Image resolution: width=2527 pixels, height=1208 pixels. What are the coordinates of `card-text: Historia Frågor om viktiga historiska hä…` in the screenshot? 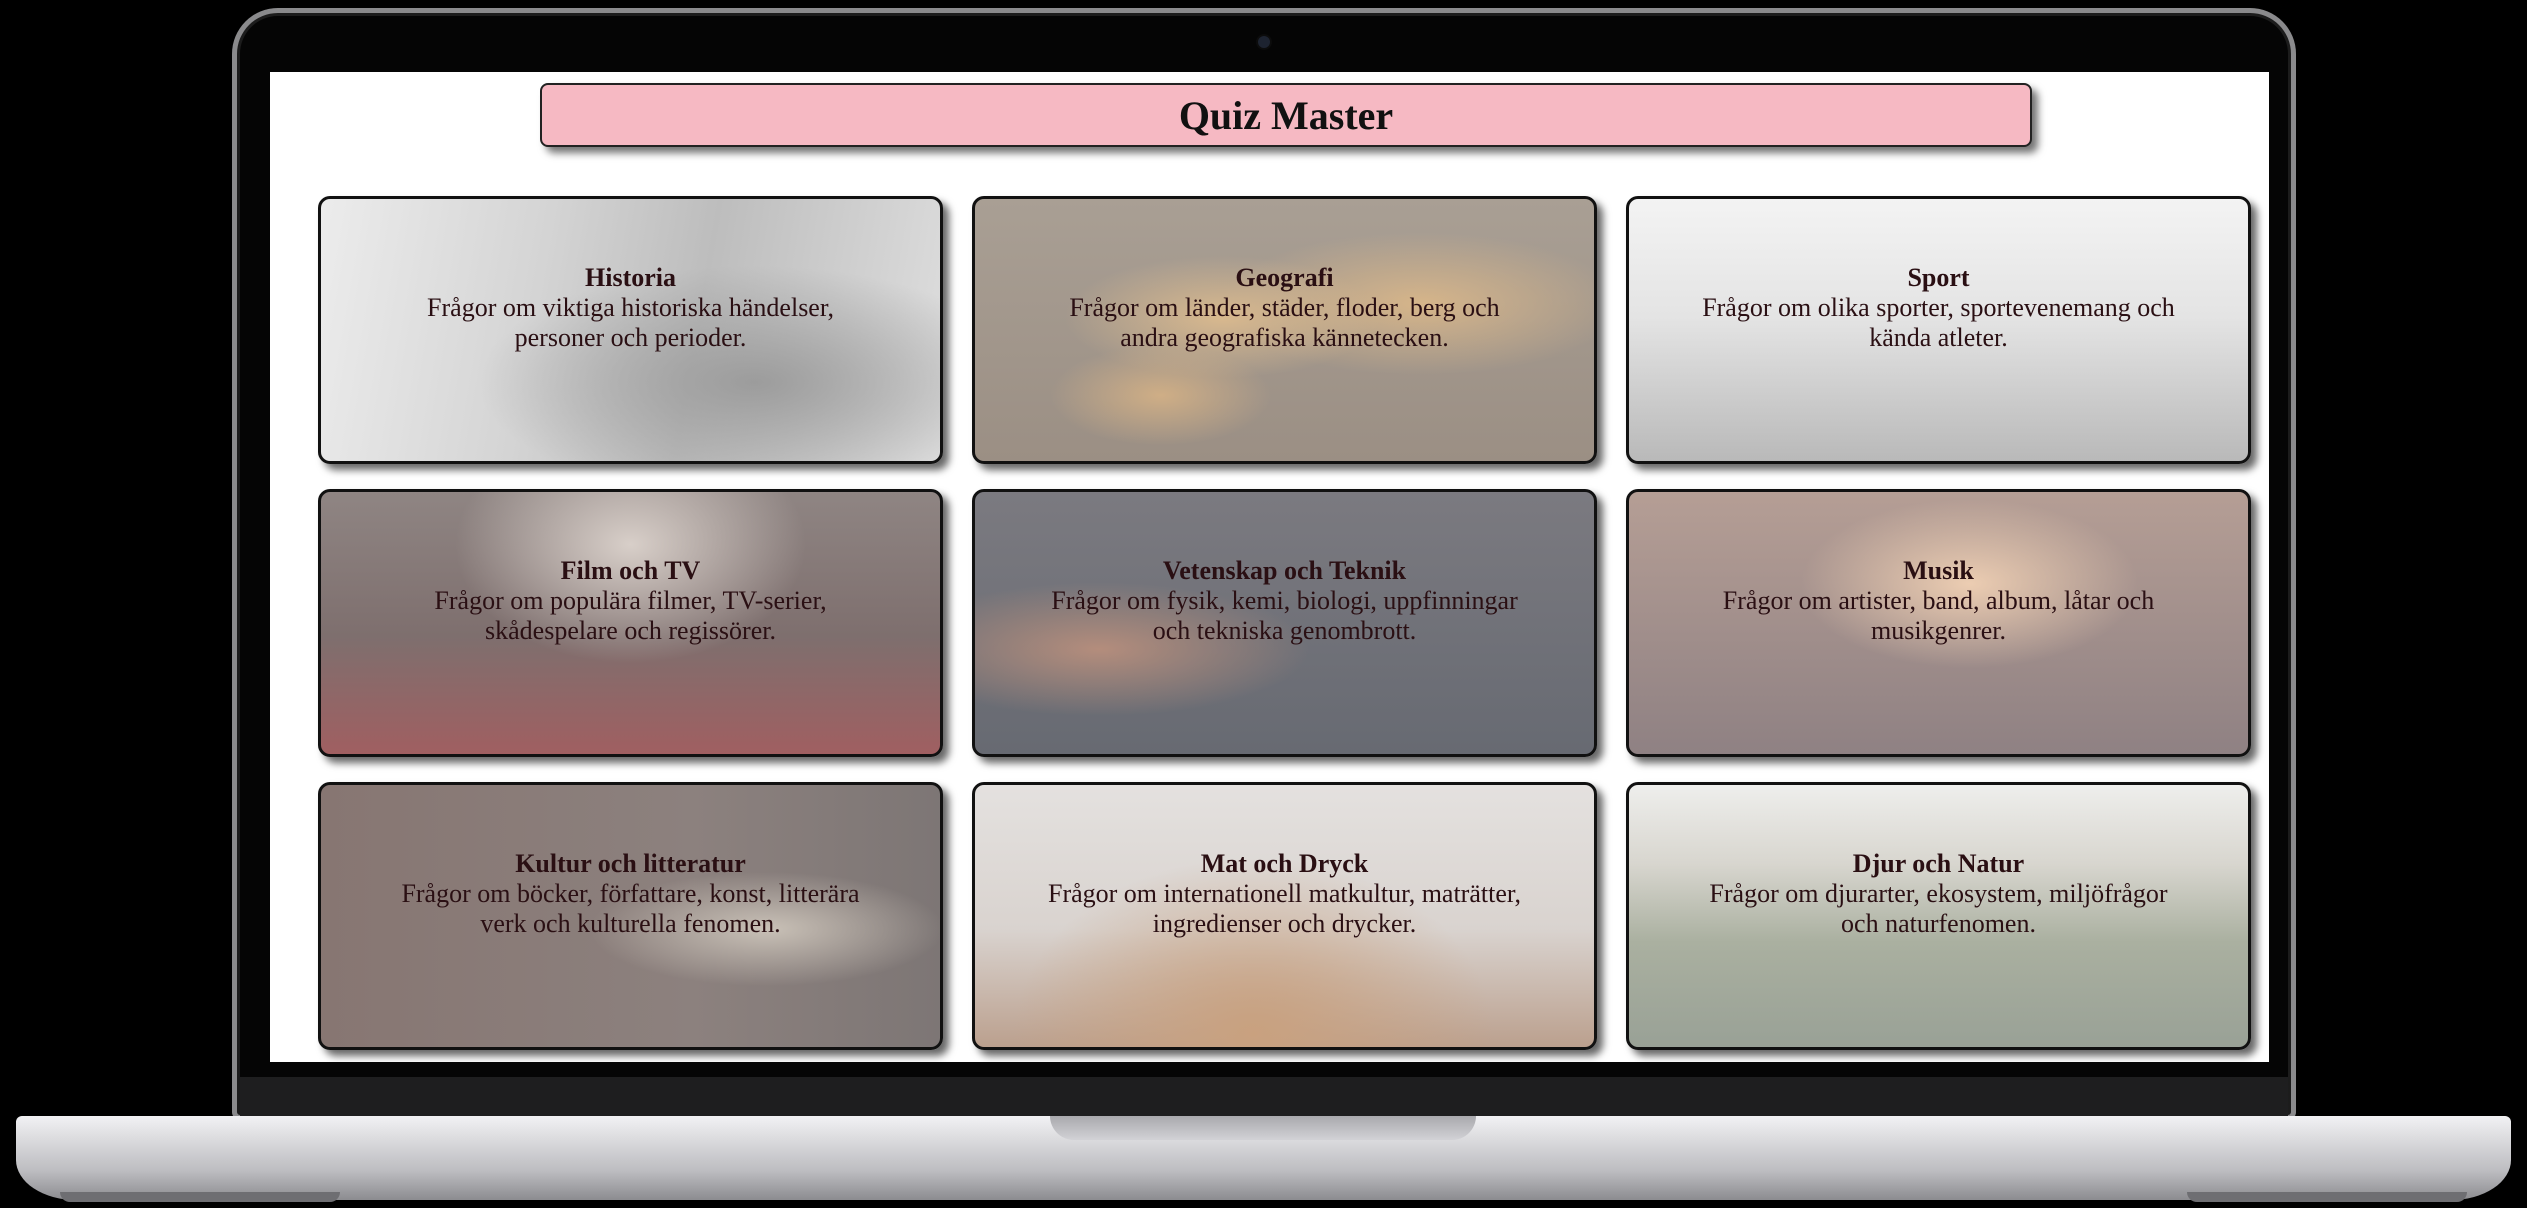 It's located at (630, 308).